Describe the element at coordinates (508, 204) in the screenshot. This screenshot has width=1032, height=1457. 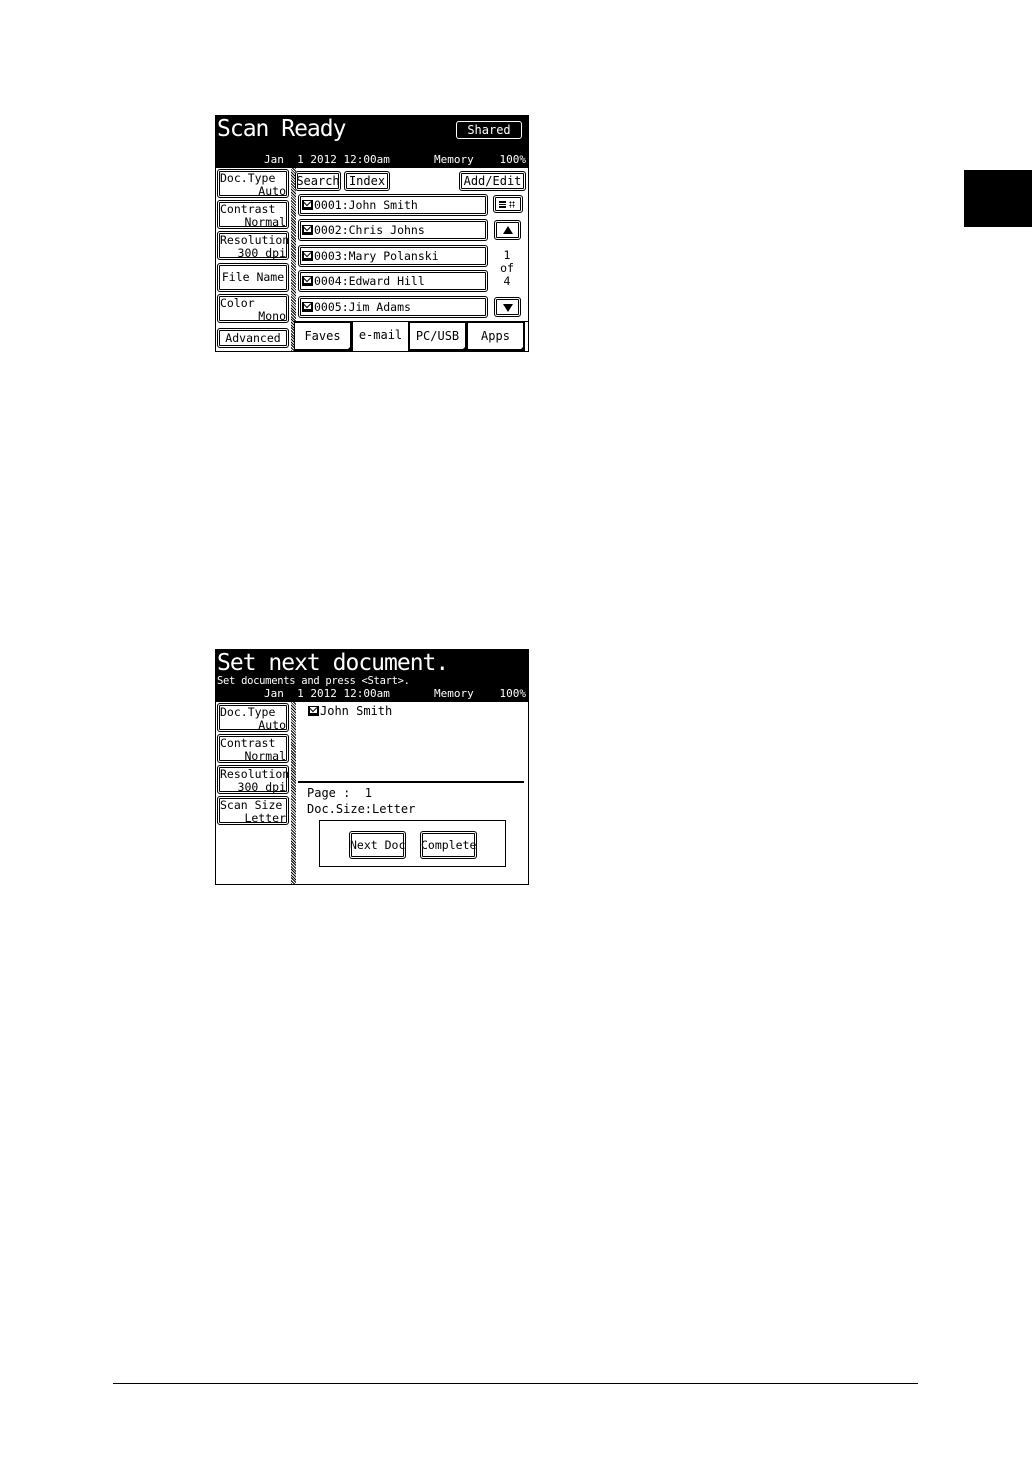
I see `view-toggle-button` at that location.